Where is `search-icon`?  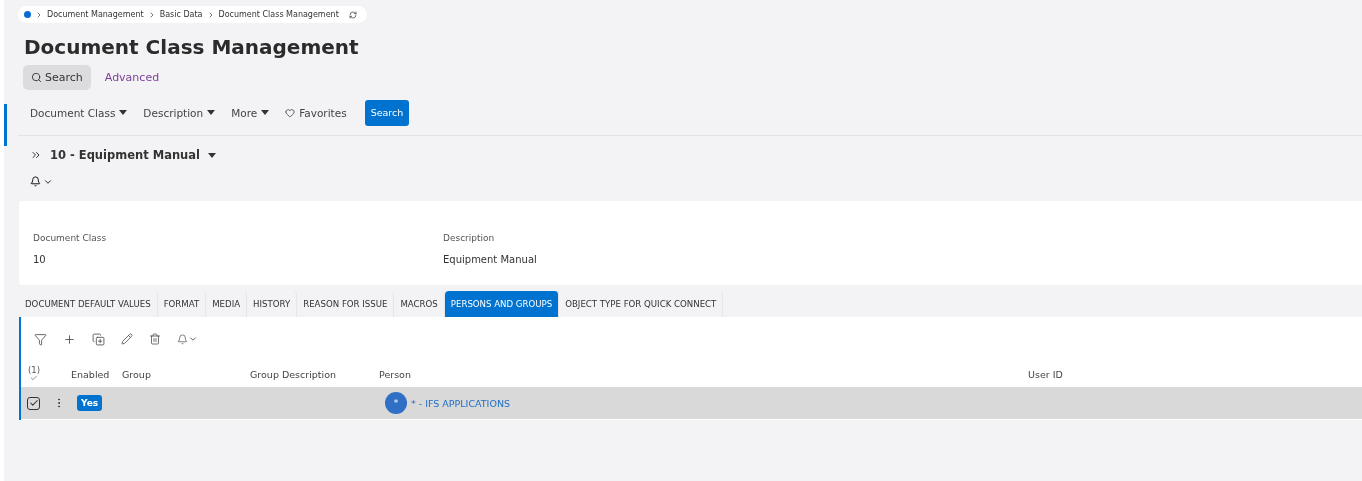 search-icon is located at coordinates (36, 77).